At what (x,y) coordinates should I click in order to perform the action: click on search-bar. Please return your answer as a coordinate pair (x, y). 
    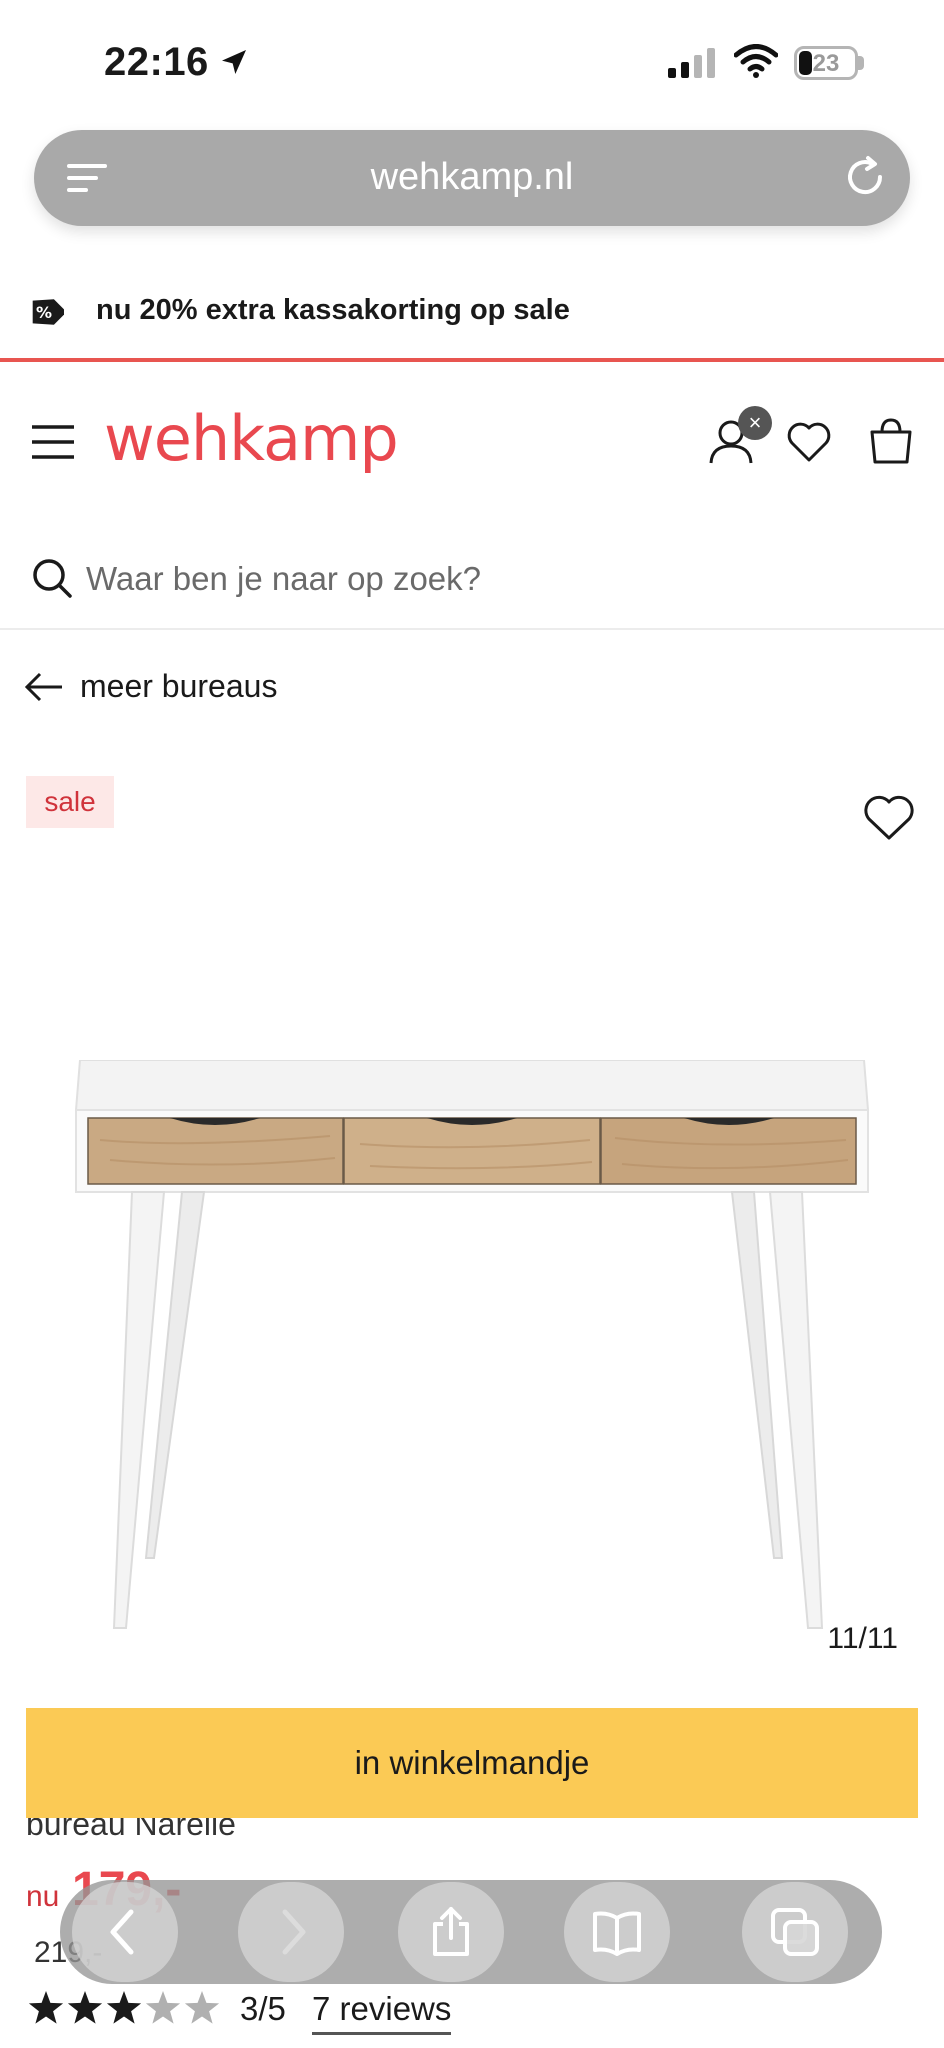
    Looking at the image, I should click on (472, 580).